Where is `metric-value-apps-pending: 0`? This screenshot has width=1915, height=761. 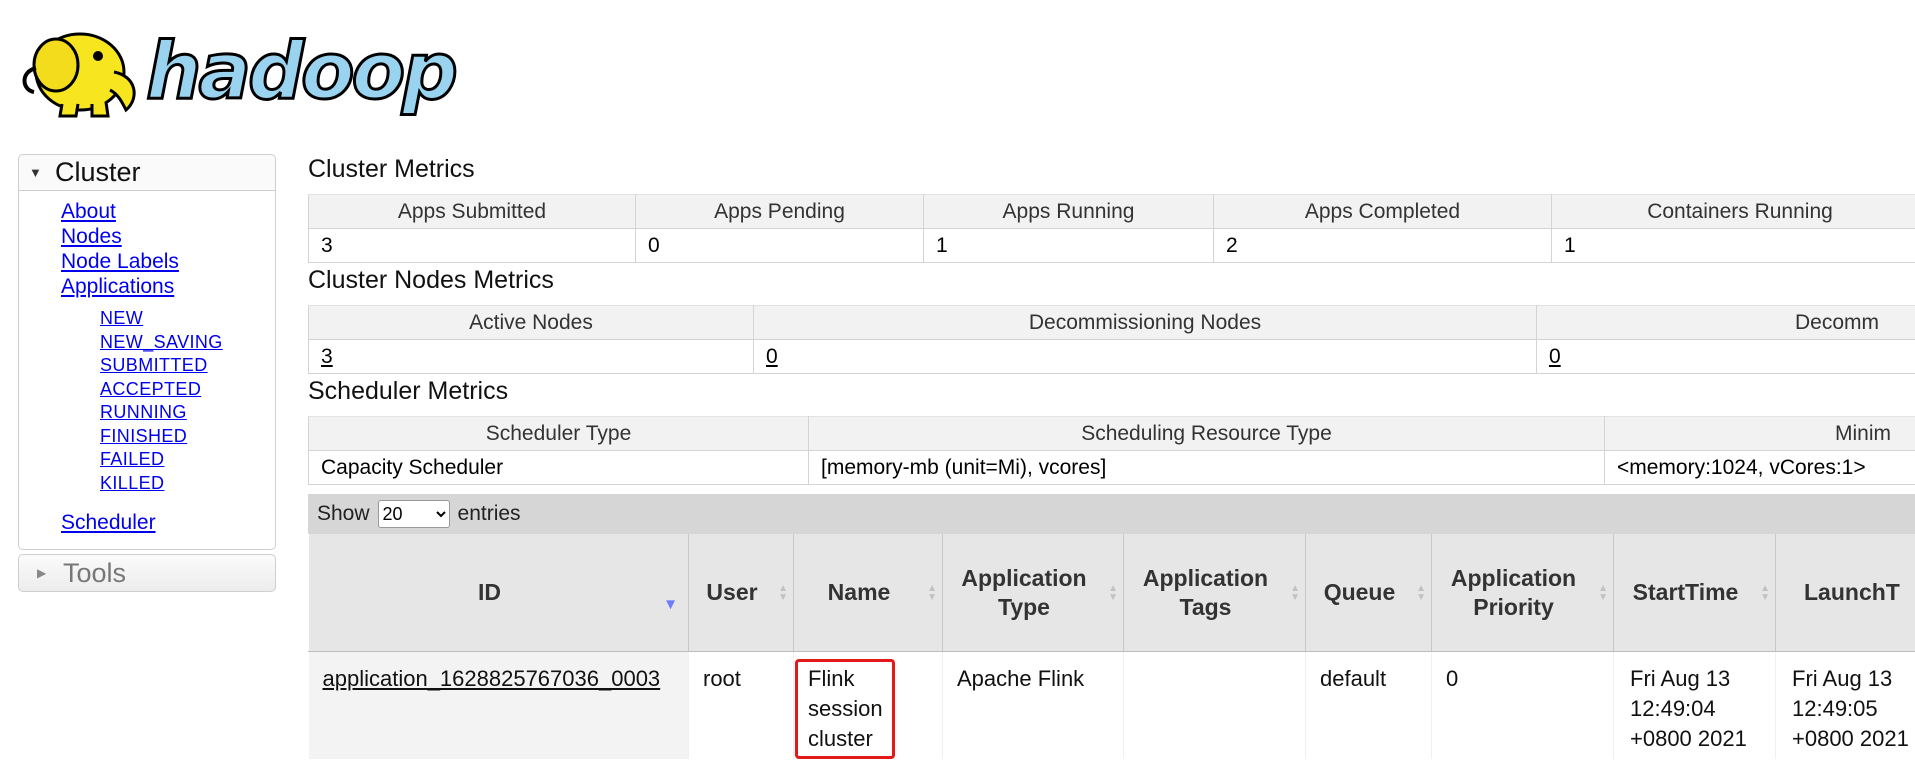 metric-value-apps-pending: 0 is located at coordinates (779, 245).